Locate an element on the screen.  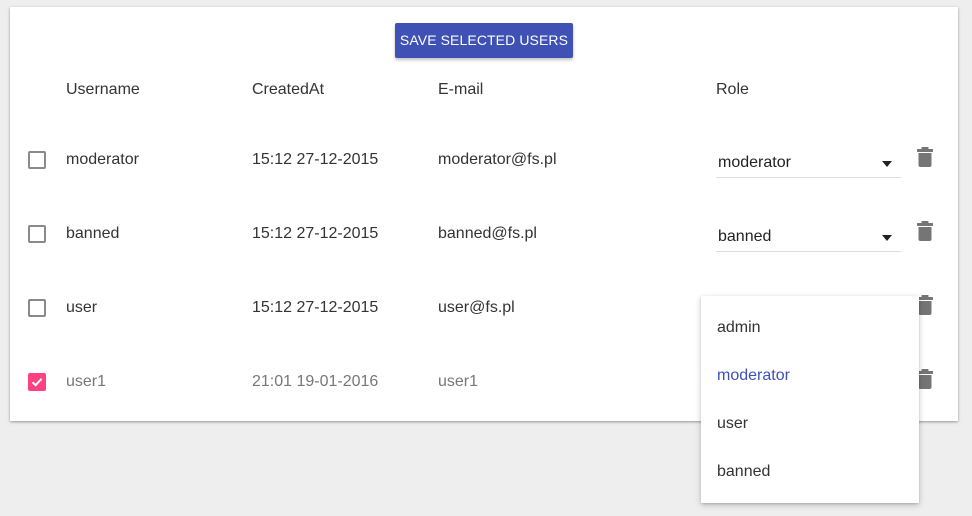
role-select: banned is located at coordinates (808, 237).